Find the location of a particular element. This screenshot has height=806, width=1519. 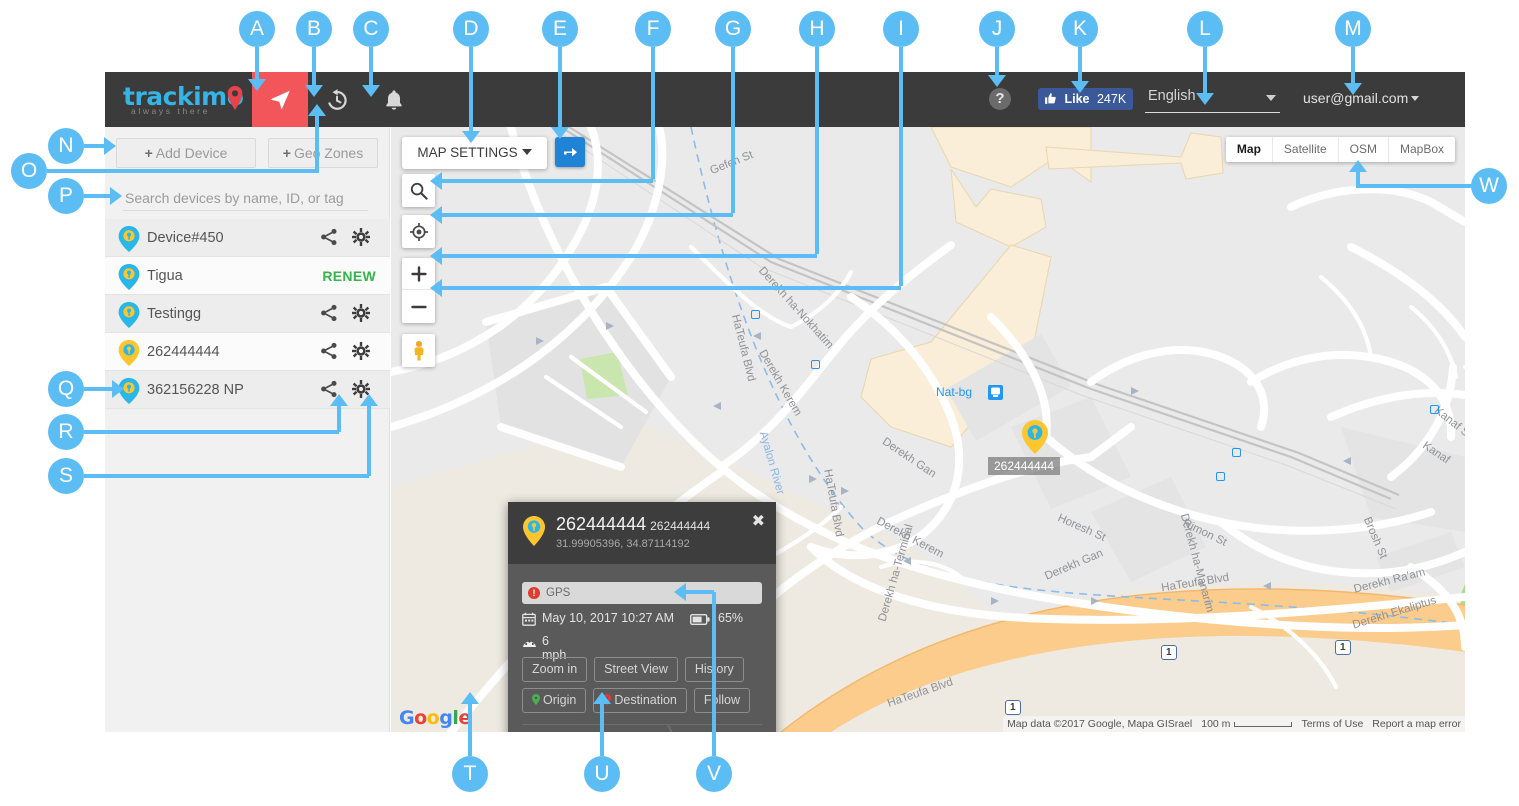

street-view-control is located at coordinates (418, 350).